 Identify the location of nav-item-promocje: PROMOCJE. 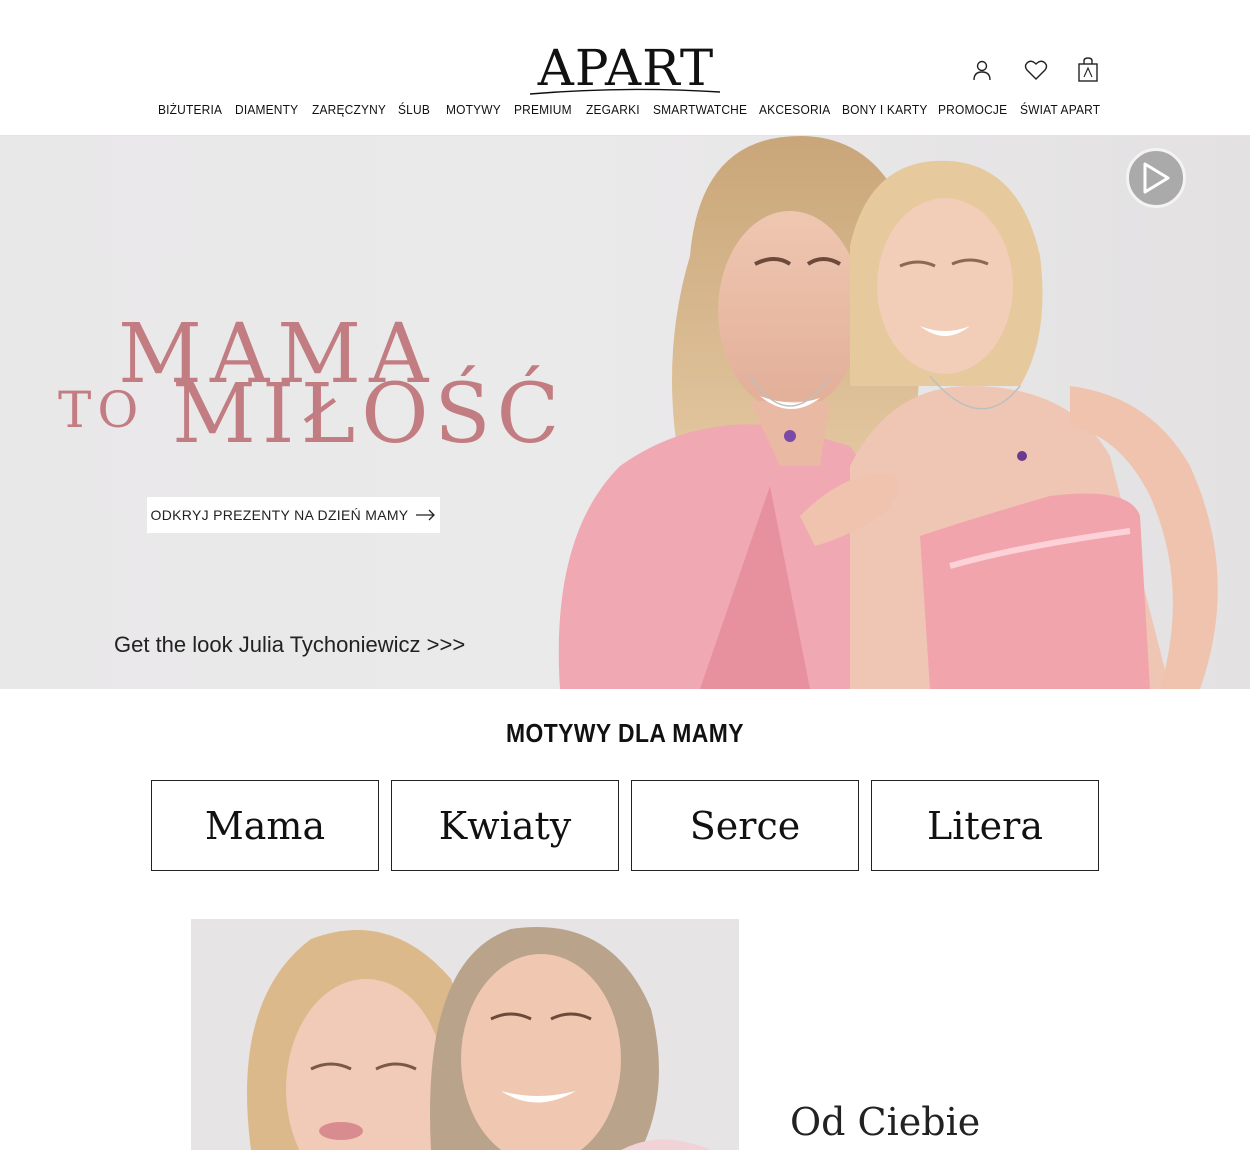
(972, 109).